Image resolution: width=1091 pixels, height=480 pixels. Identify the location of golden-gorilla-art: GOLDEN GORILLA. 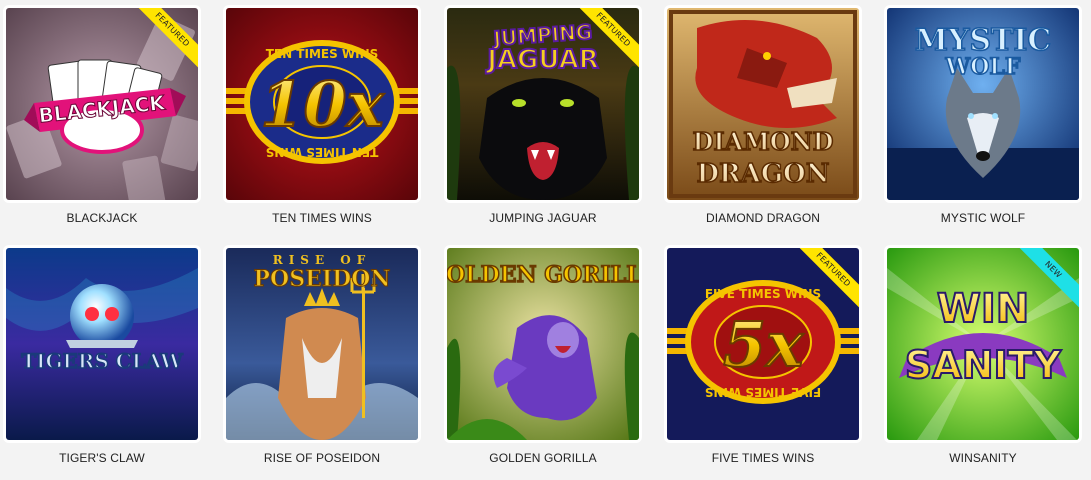
(543, 344).